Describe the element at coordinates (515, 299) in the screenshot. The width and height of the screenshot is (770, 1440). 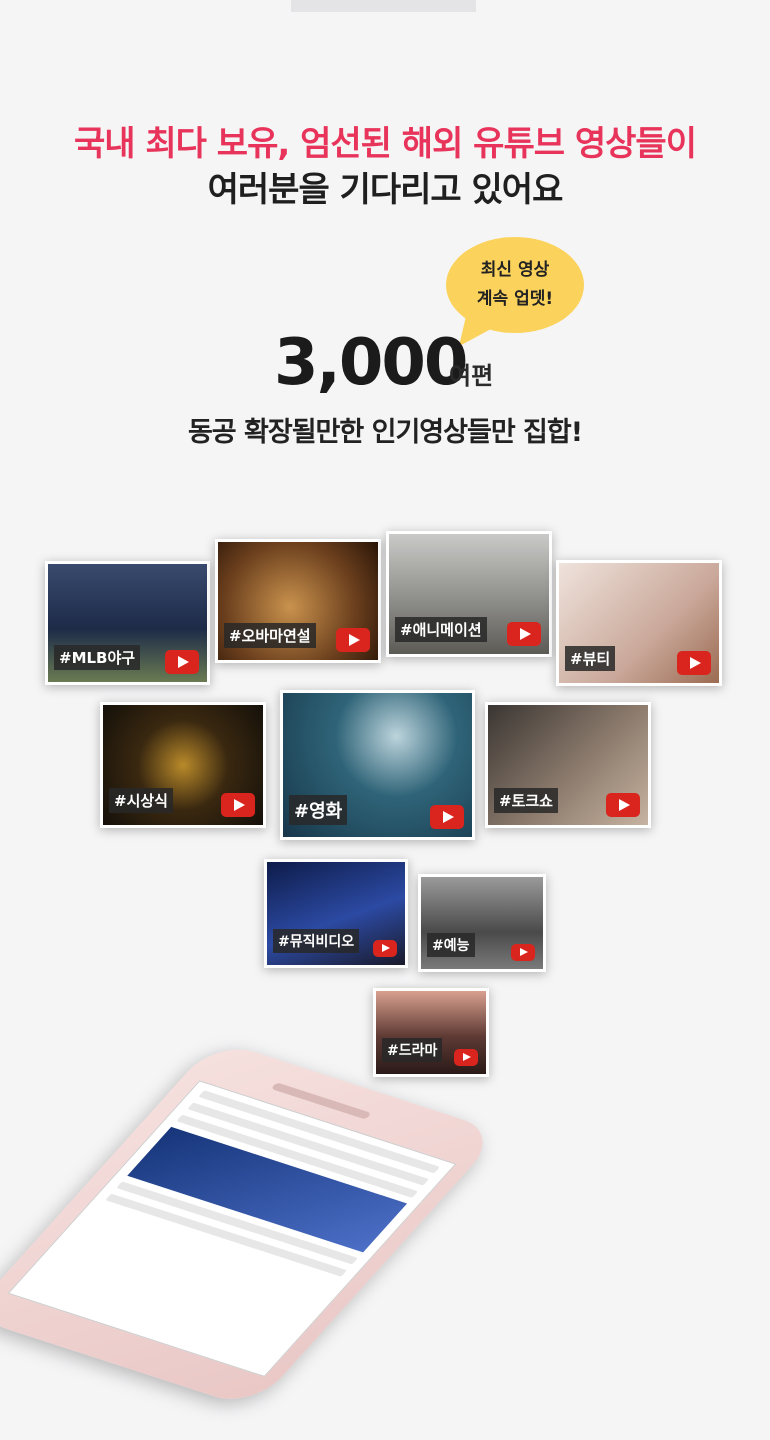
I see `bubble-line-2: 계속 업뎃!` at that location.